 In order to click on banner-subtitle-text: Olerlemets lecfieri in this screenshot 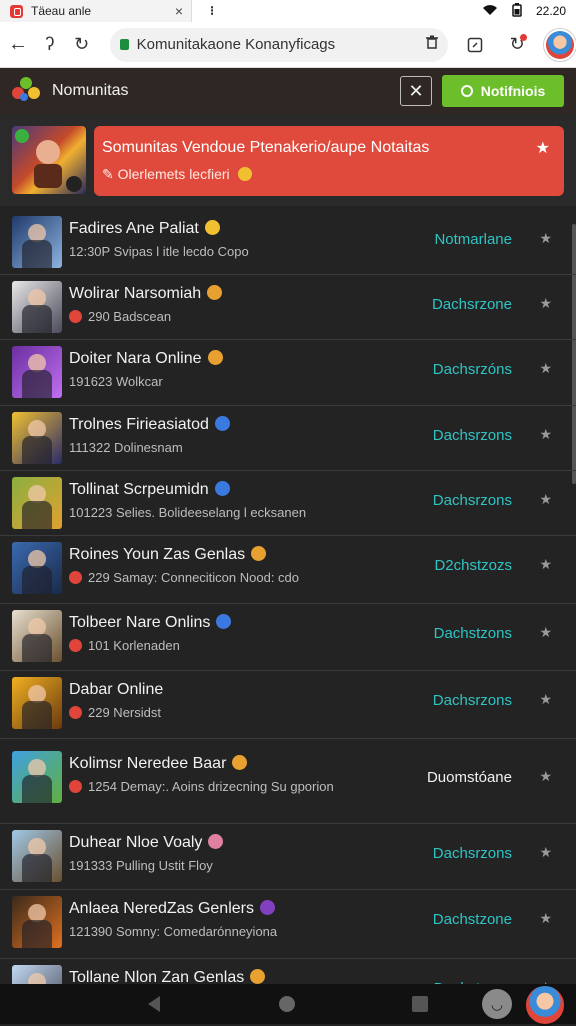, I will do `click(173, 174)`.